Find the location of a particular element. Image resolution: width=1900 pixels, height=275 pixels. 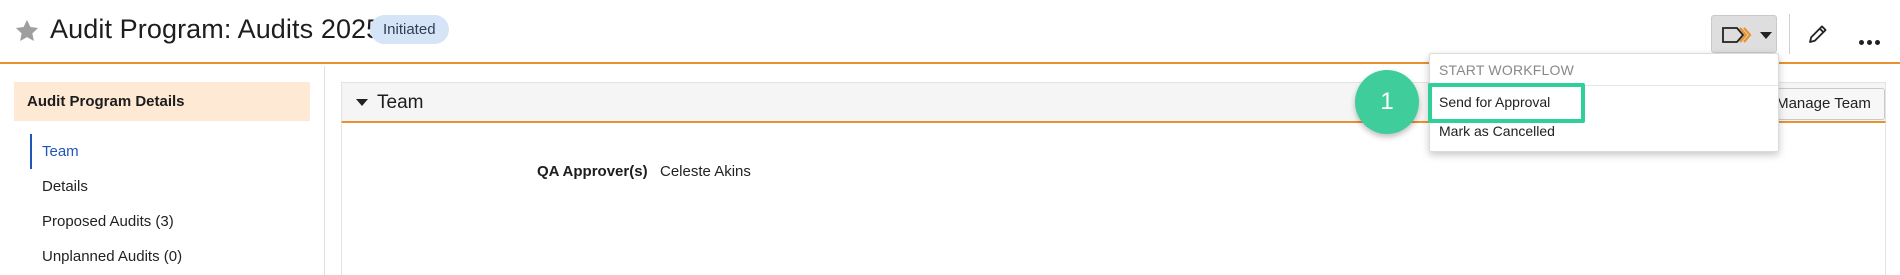

section-title: Team is located at coordinates (400, 102).